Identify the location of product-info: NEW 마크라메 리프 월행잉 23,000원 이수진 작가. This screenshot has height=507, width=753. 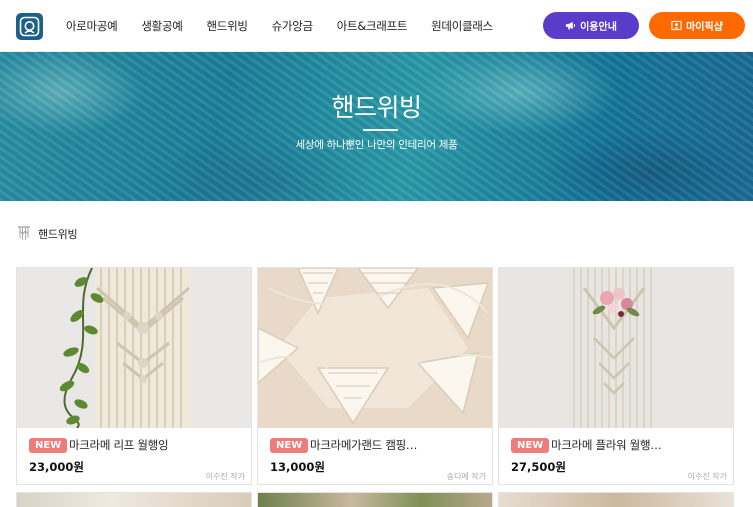
(134, 456).